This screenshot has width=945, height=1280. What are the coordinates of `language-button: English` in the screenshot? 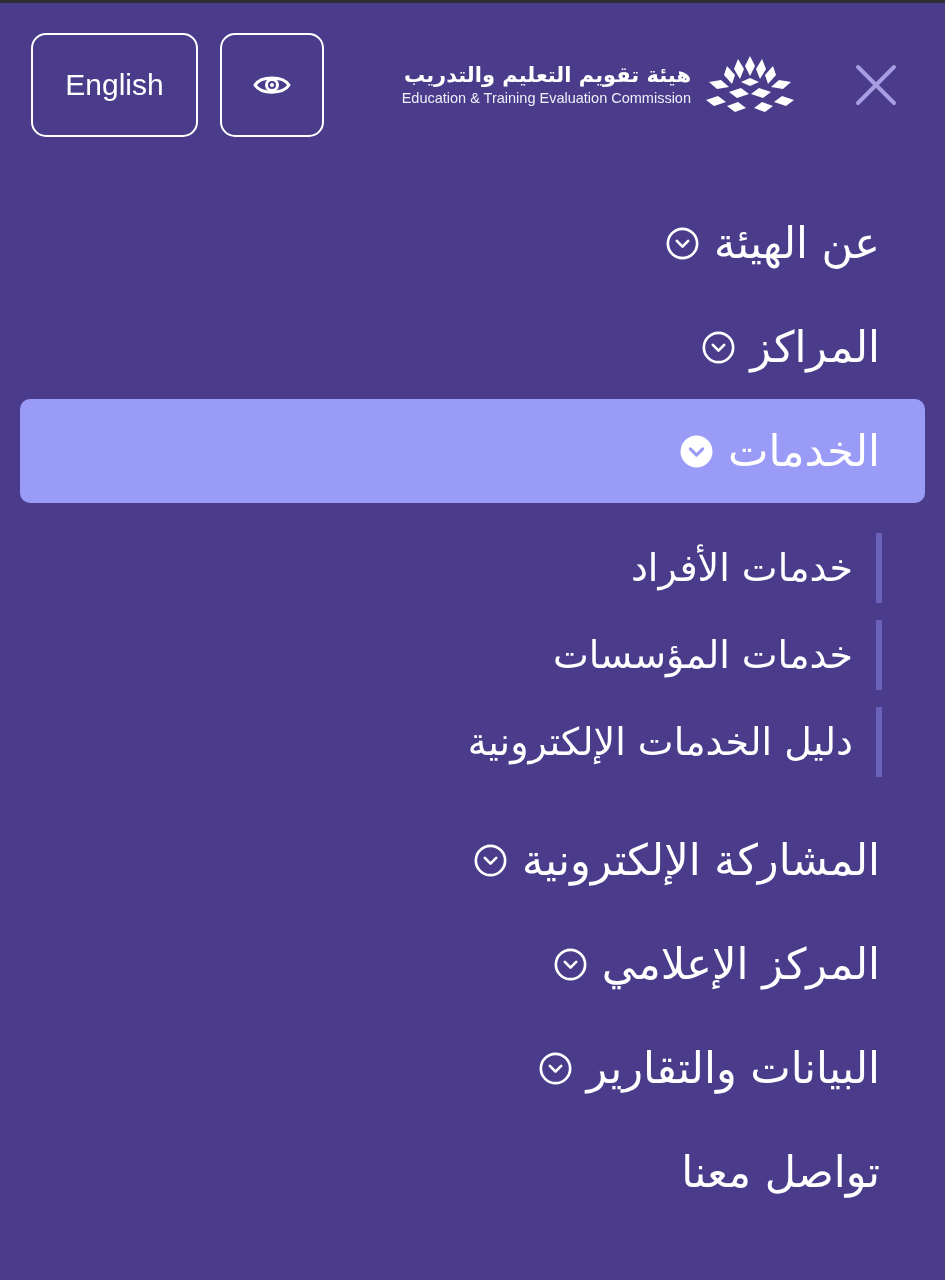 It's located at (114, 85).